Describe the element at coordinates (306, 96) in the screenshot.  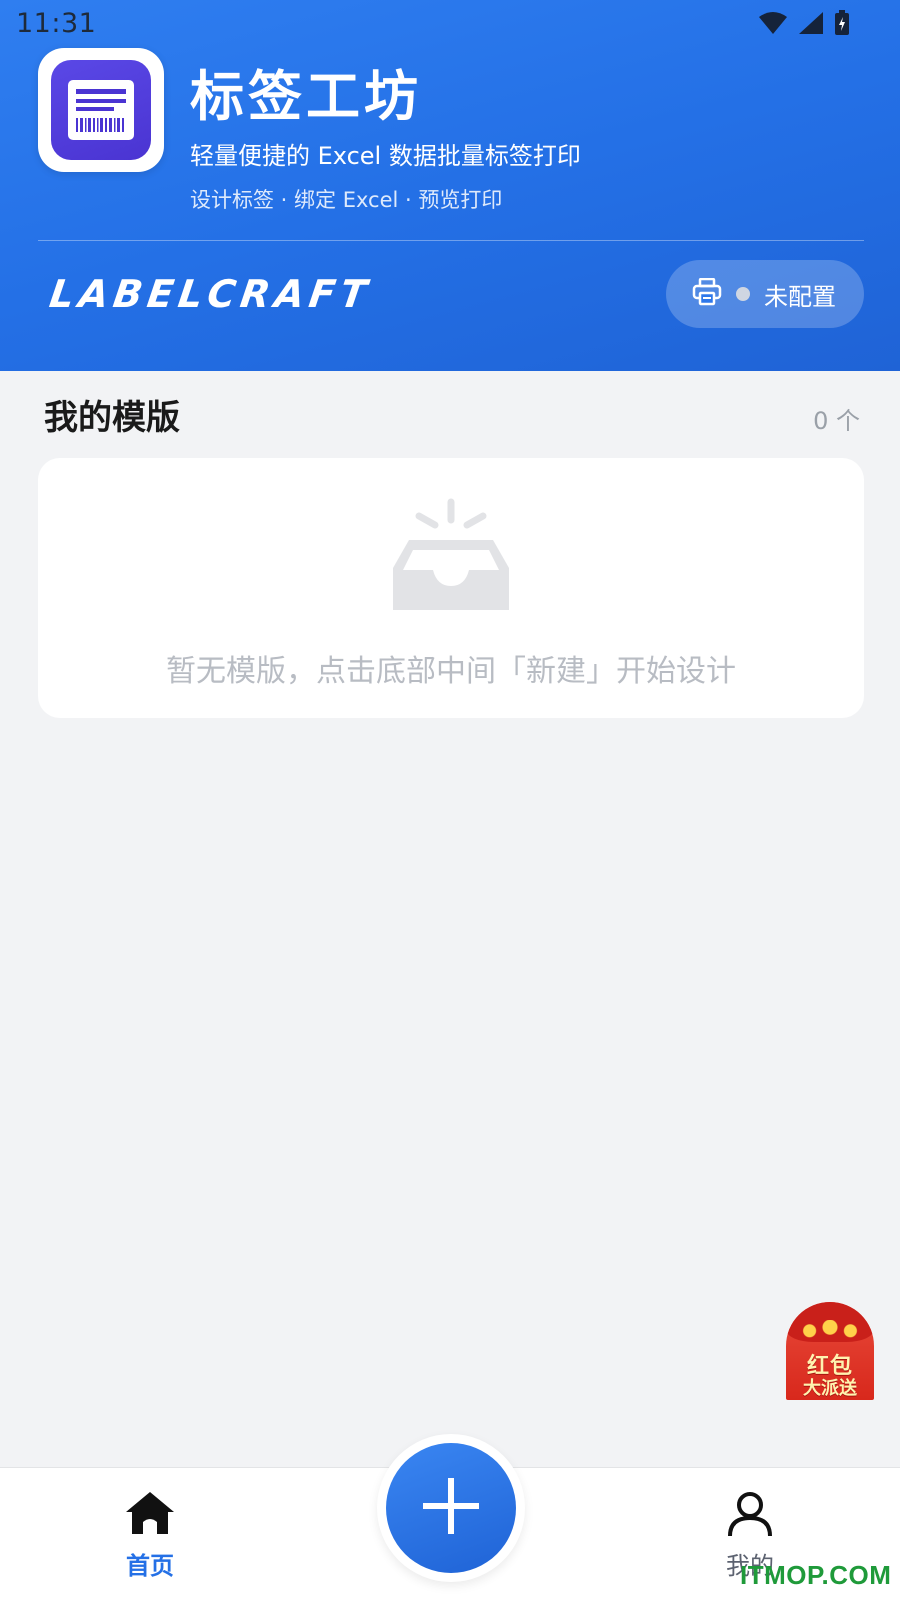
I see `app-title: 标签工坊` at that location.